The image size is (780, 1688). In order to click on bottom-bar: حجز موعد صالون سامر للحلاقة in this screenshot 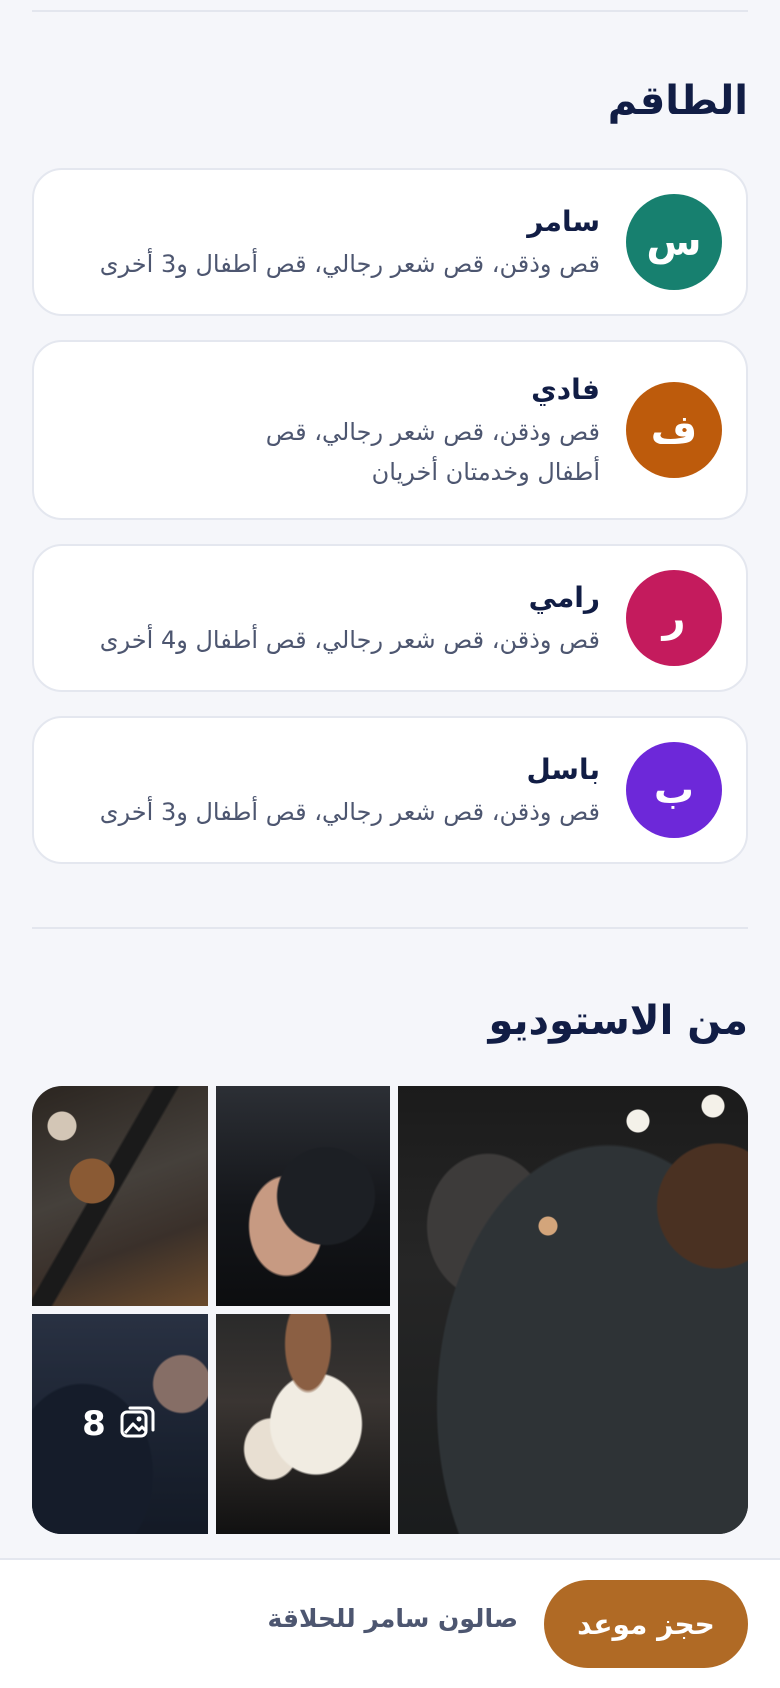, I will do `click(390, 1623)`.